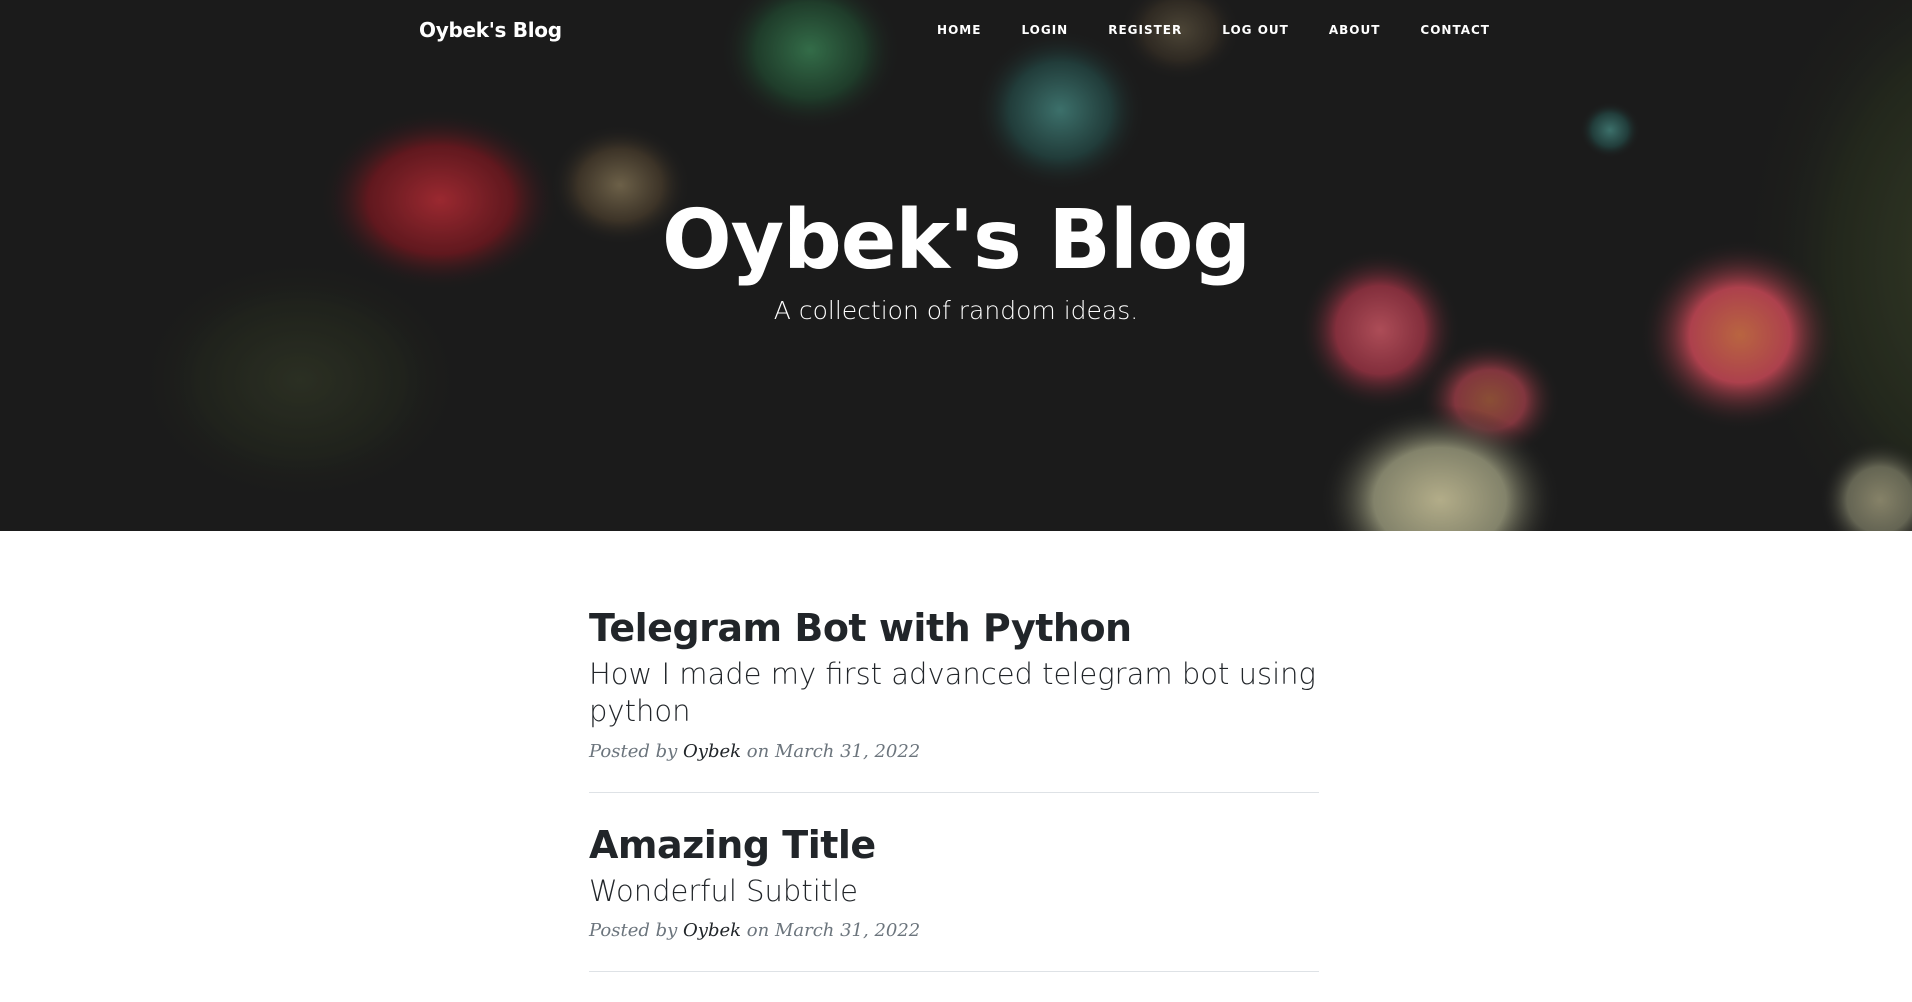 This screenshot has width=1912, height=1002. Describe the element at coordinates (954, 866) in the screenshot. I see `post-link: Amazing Title Wonderful Subtitle` at that location.